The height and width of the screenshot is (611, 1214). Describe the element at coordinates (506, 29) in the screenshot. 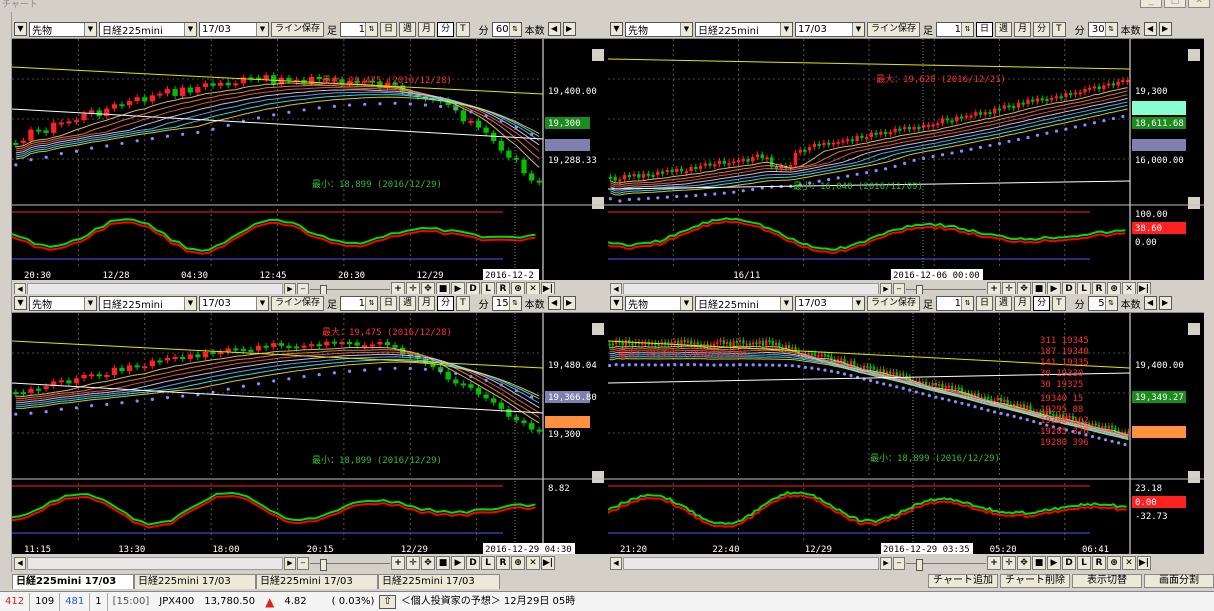

I see `interval-input: 60 ⇅` at that location.